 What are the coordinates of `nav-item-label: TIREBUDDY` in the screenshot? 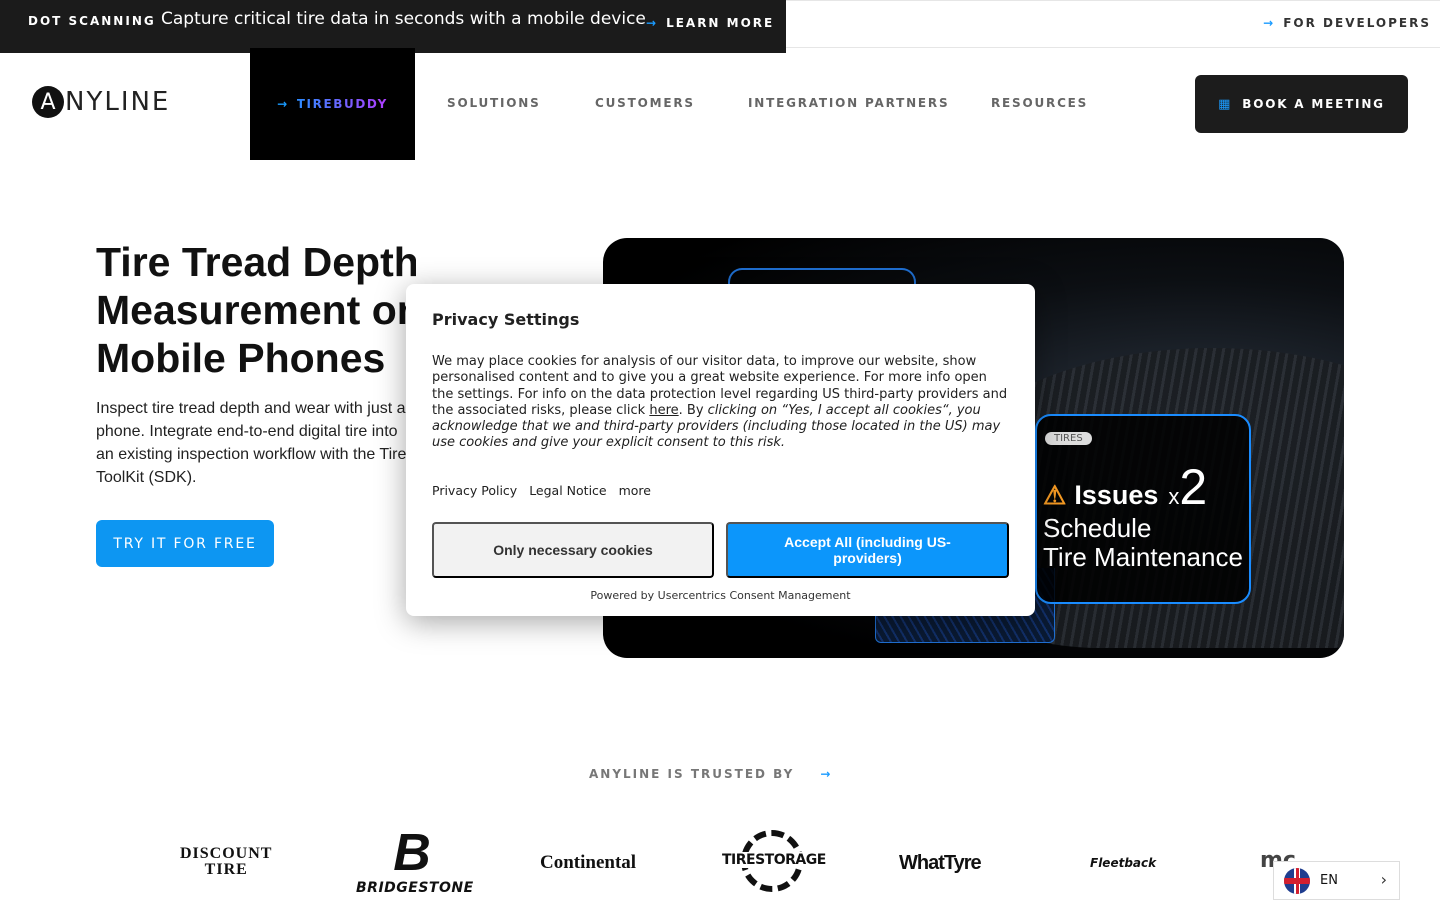 It's located at (342, 104).